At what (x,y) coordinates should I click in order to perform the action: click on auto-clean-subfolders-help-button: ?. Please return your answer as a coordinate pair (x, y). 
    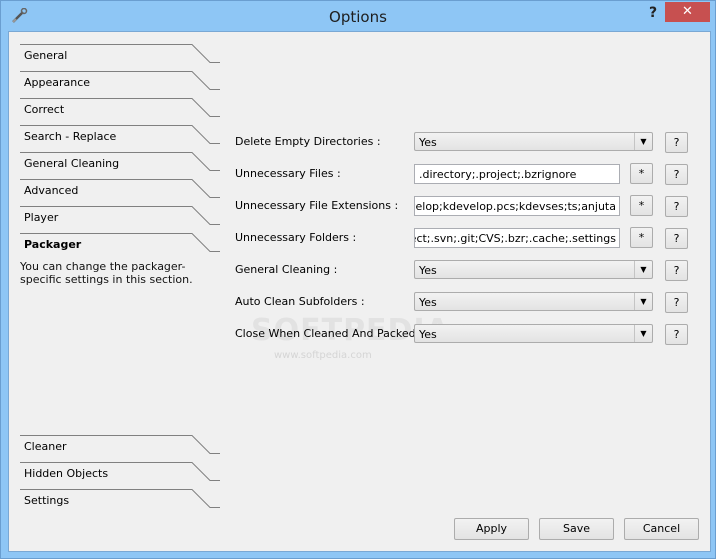
    Looking at the image, I should click on (676, 302).